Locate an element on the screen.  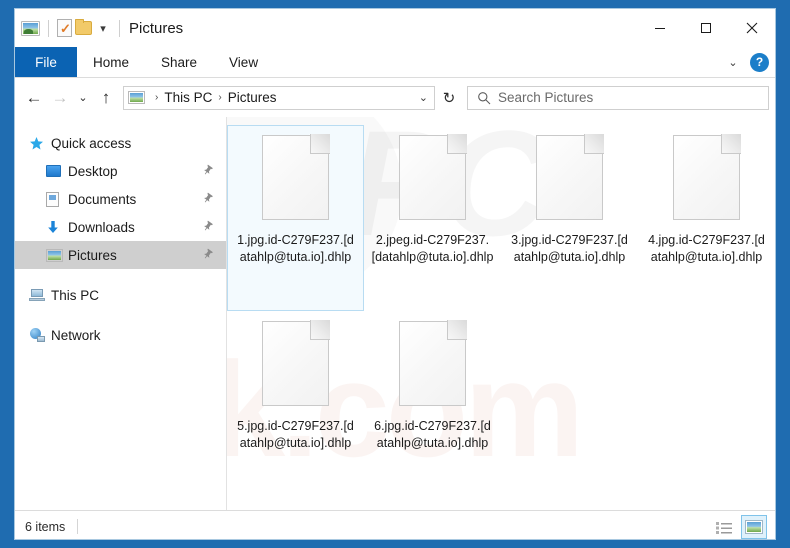
sidebar-item-downloads: Downloads is located at coordinates (120, 227).